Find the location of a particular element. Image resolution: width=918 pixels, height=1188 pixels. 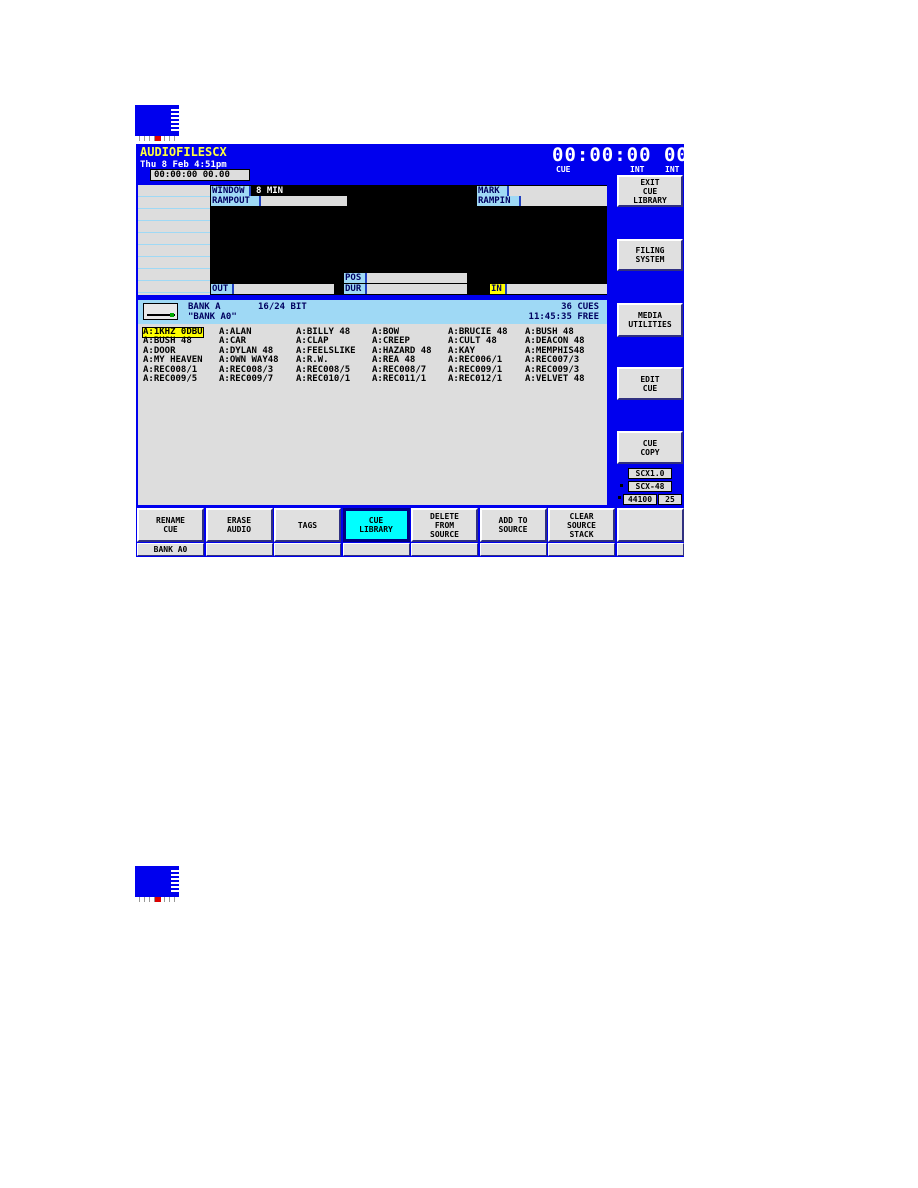

clear-source-stack-button: CLEAR SOURCE STACK is located at coordinates (581, 525).